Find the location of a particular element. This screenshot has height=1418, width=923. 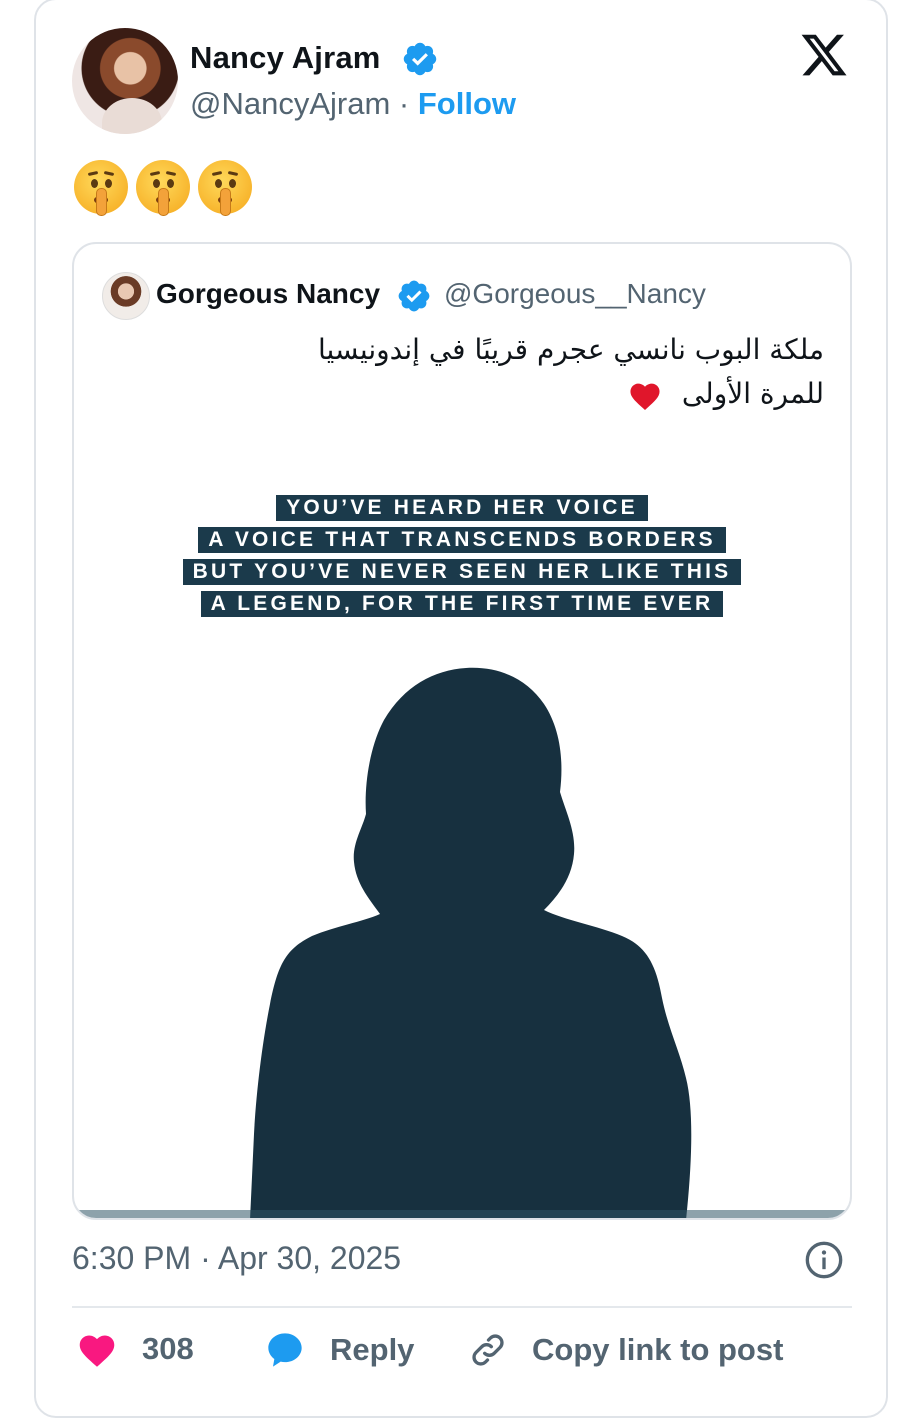

red-heart-icon is located at coordinates (645, 396).